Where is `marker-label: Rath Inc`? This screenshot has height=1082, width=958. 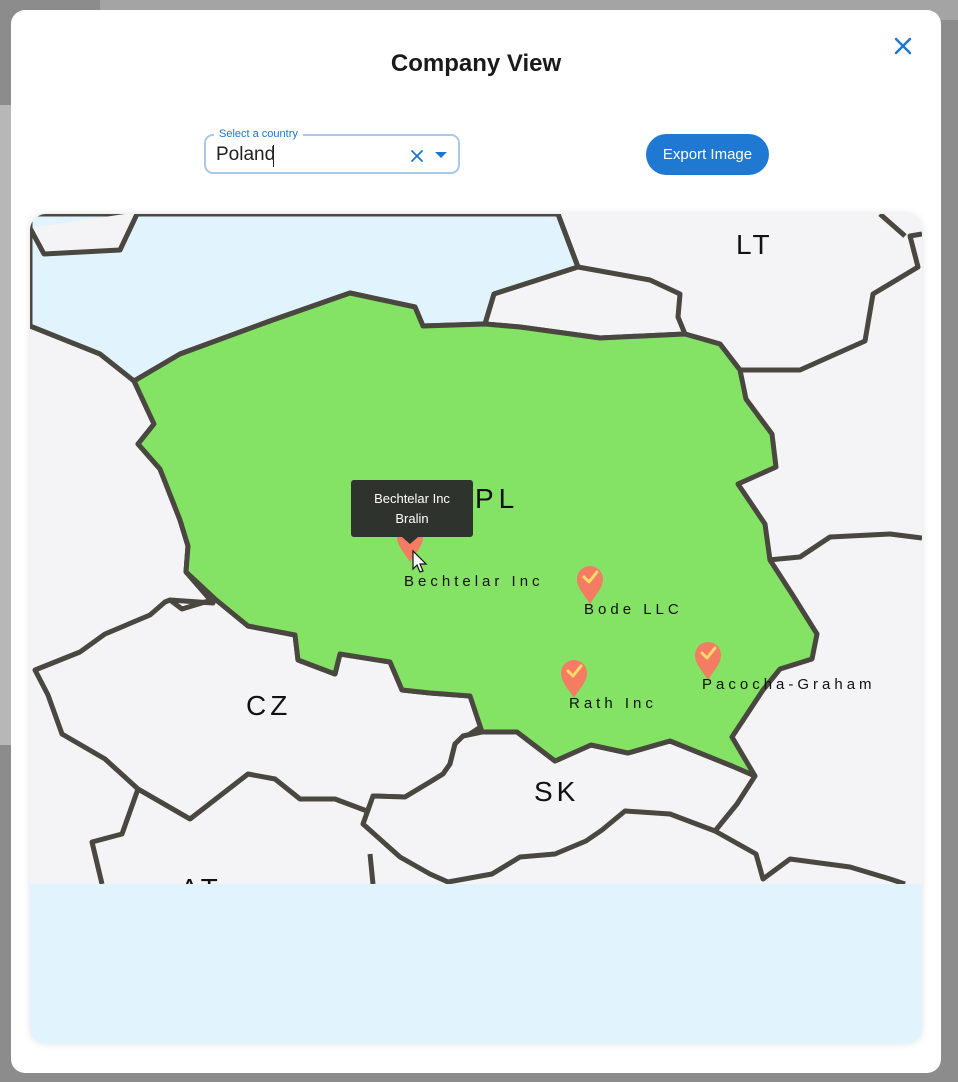 marker-label: Rath Inc is located at coordinates (613, 703).